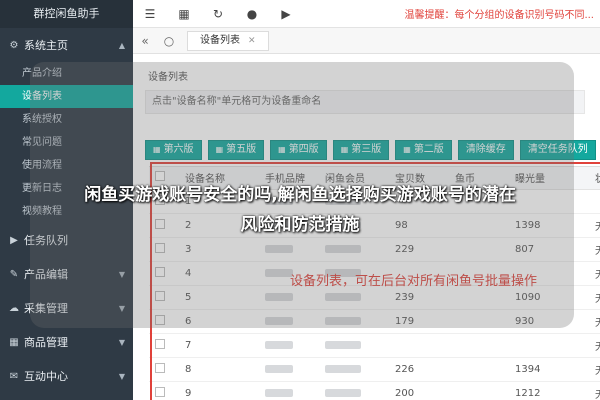 The width and height of the screenshot is (600, 400). I want to click on views-cell: 1212, so click(549, 390).